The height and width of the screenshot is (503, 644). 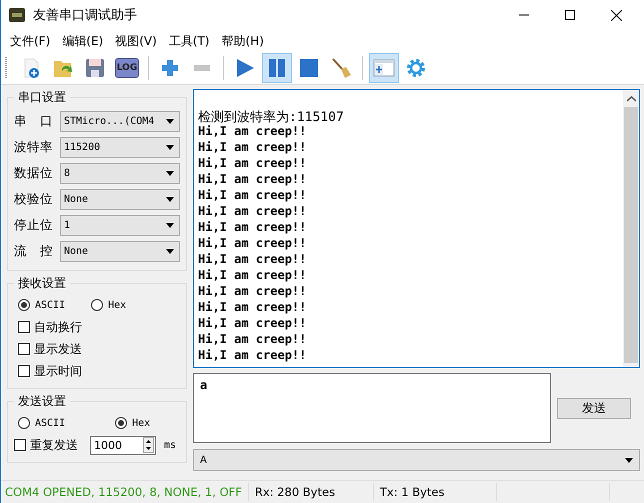 I want to click on log-icon: LOG, so click(x=127, y=68).